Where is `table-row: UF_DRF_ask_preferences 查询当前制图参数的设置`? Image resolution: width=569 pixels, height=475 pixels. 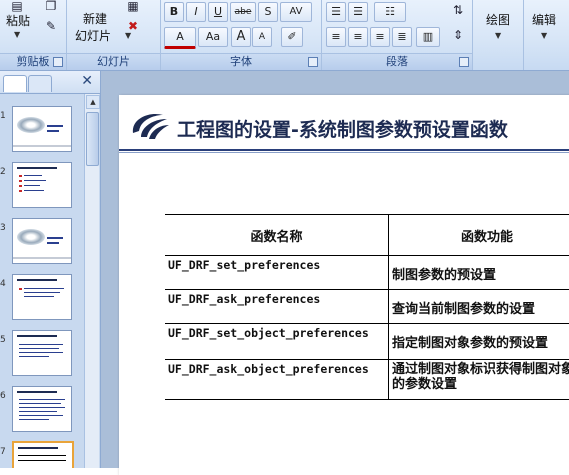 table-row: UF_DRF_ask_preferences 查询当前制图参数的设置 is located at coordinates (367, 307).